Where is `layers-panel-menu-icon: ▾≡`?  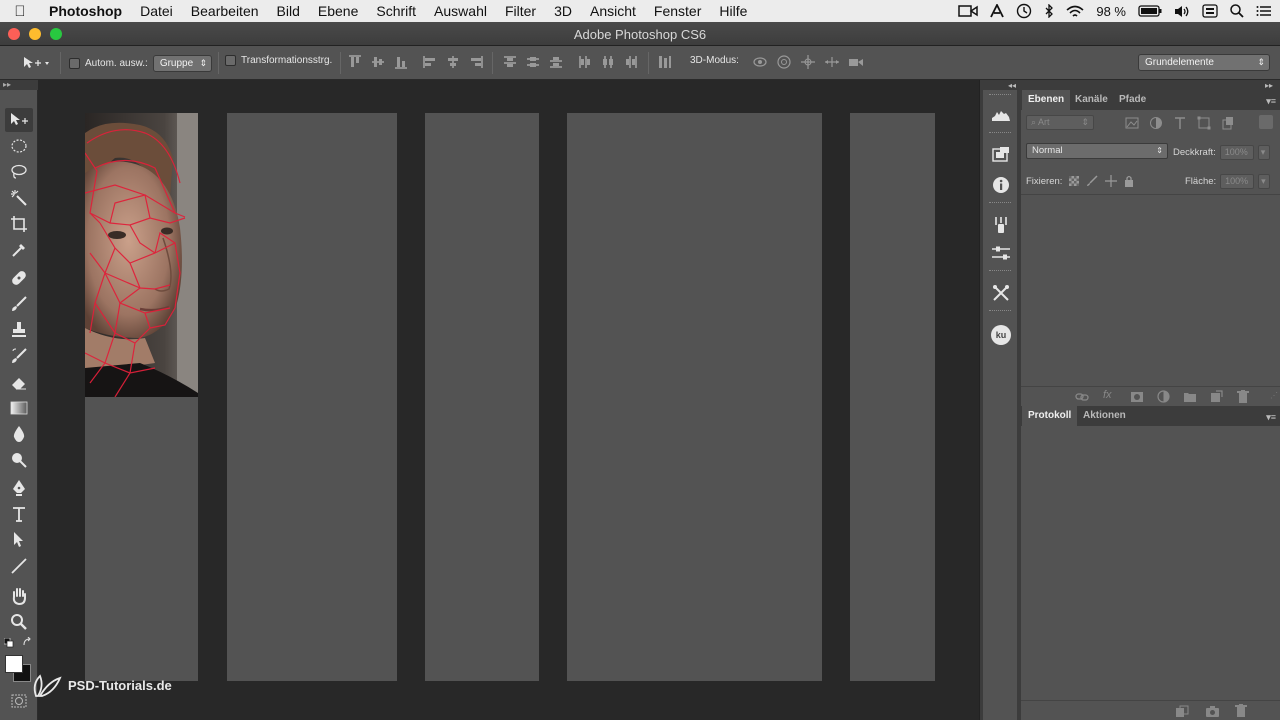 layers-panel-menu-icon: ▾≡ is located at coordinates (1271, 101).